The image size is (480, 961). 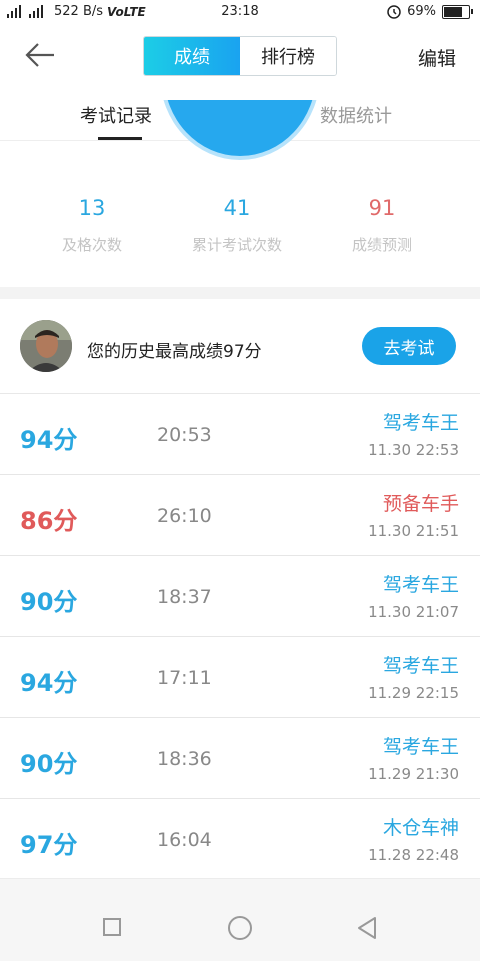 What do you see at coordinates (288, 56) in the screenshot?
I see `segment-ranking: 排行榜` at bounding box center [288, 56].